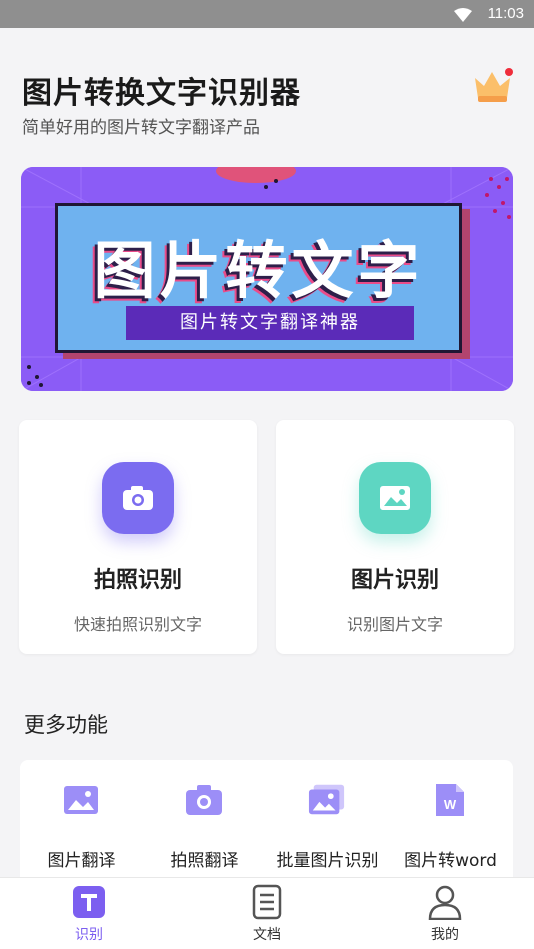 This screenshot has width=534, height=949. Describe the element at coordinates (327, 861) in the screenshot. I see `feature-label: 批量图片识别` at that location.